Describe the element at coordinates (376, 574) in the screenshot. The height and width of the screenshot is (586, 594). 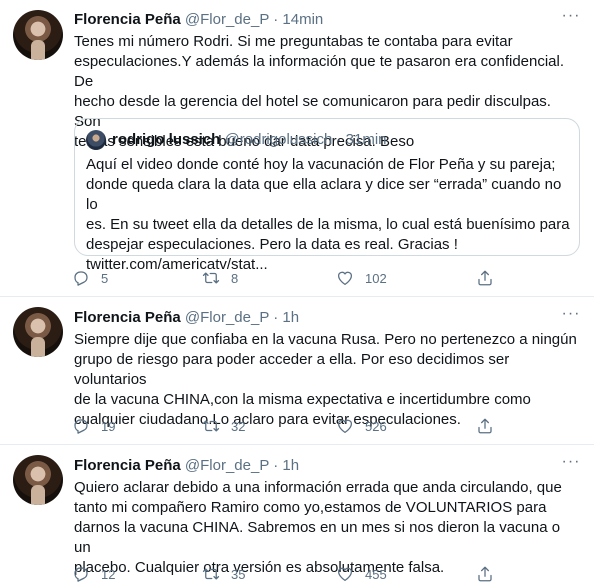
I see `like-count: 455` at that location.